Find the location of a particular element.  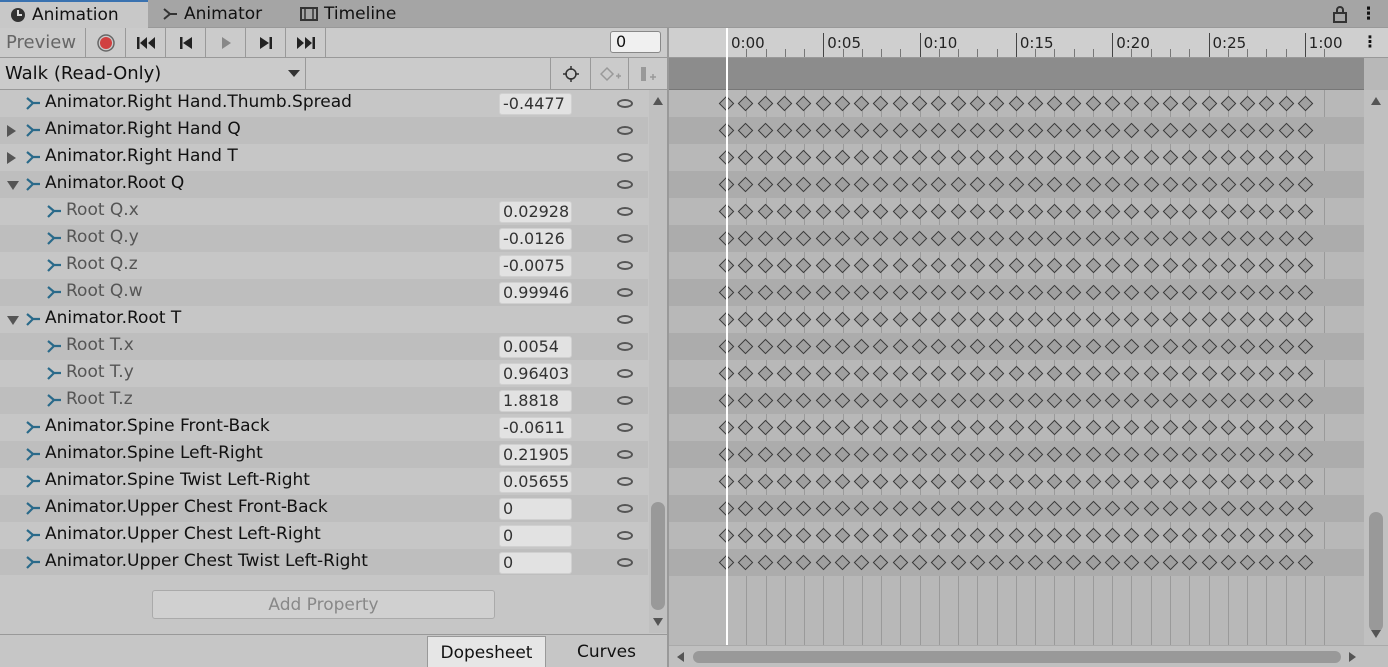

scroll-down-icon is located at coordinates (658, 622).